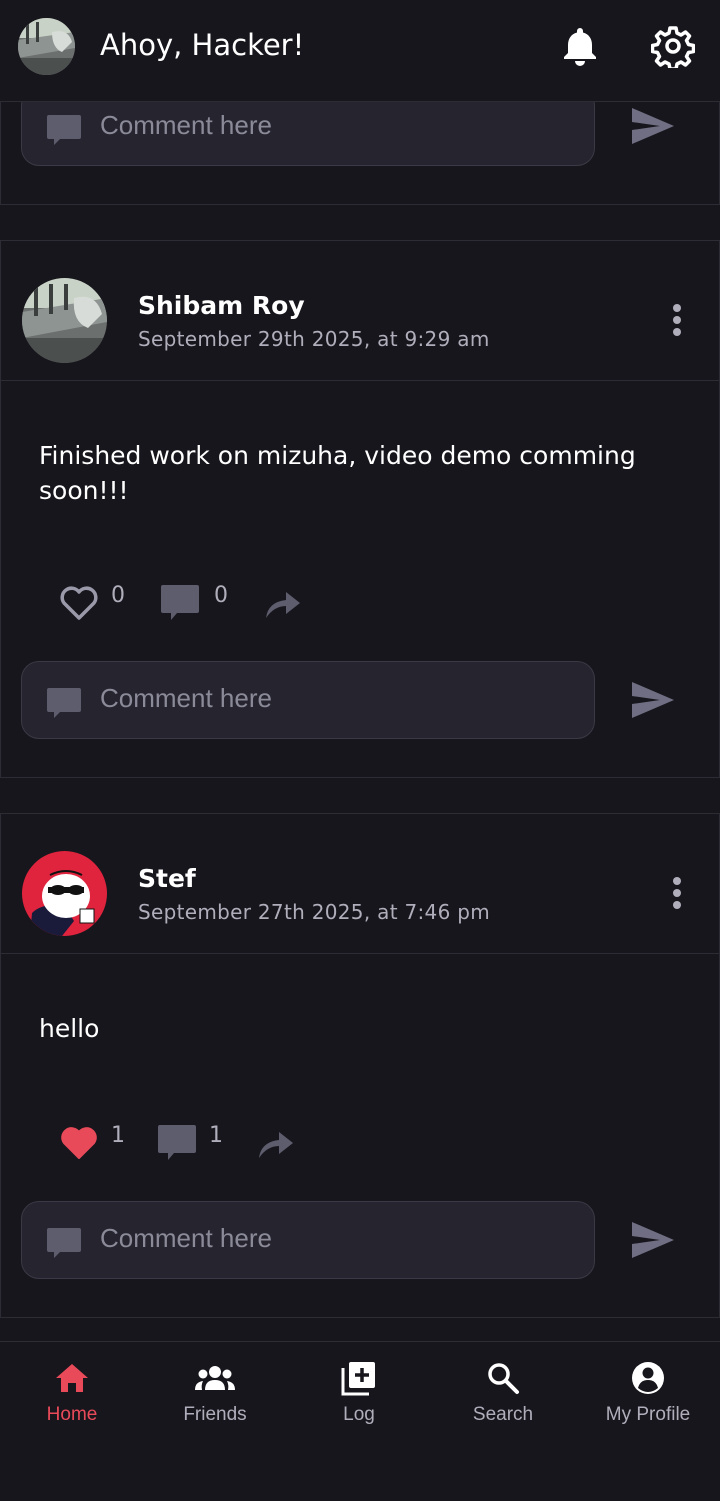 The image size is (720, 1501). Describe the element at coordinates (360, 884) in the screenshot. I see `post-header: Stef September 27th 2025, at 7:46 pm` at that location.